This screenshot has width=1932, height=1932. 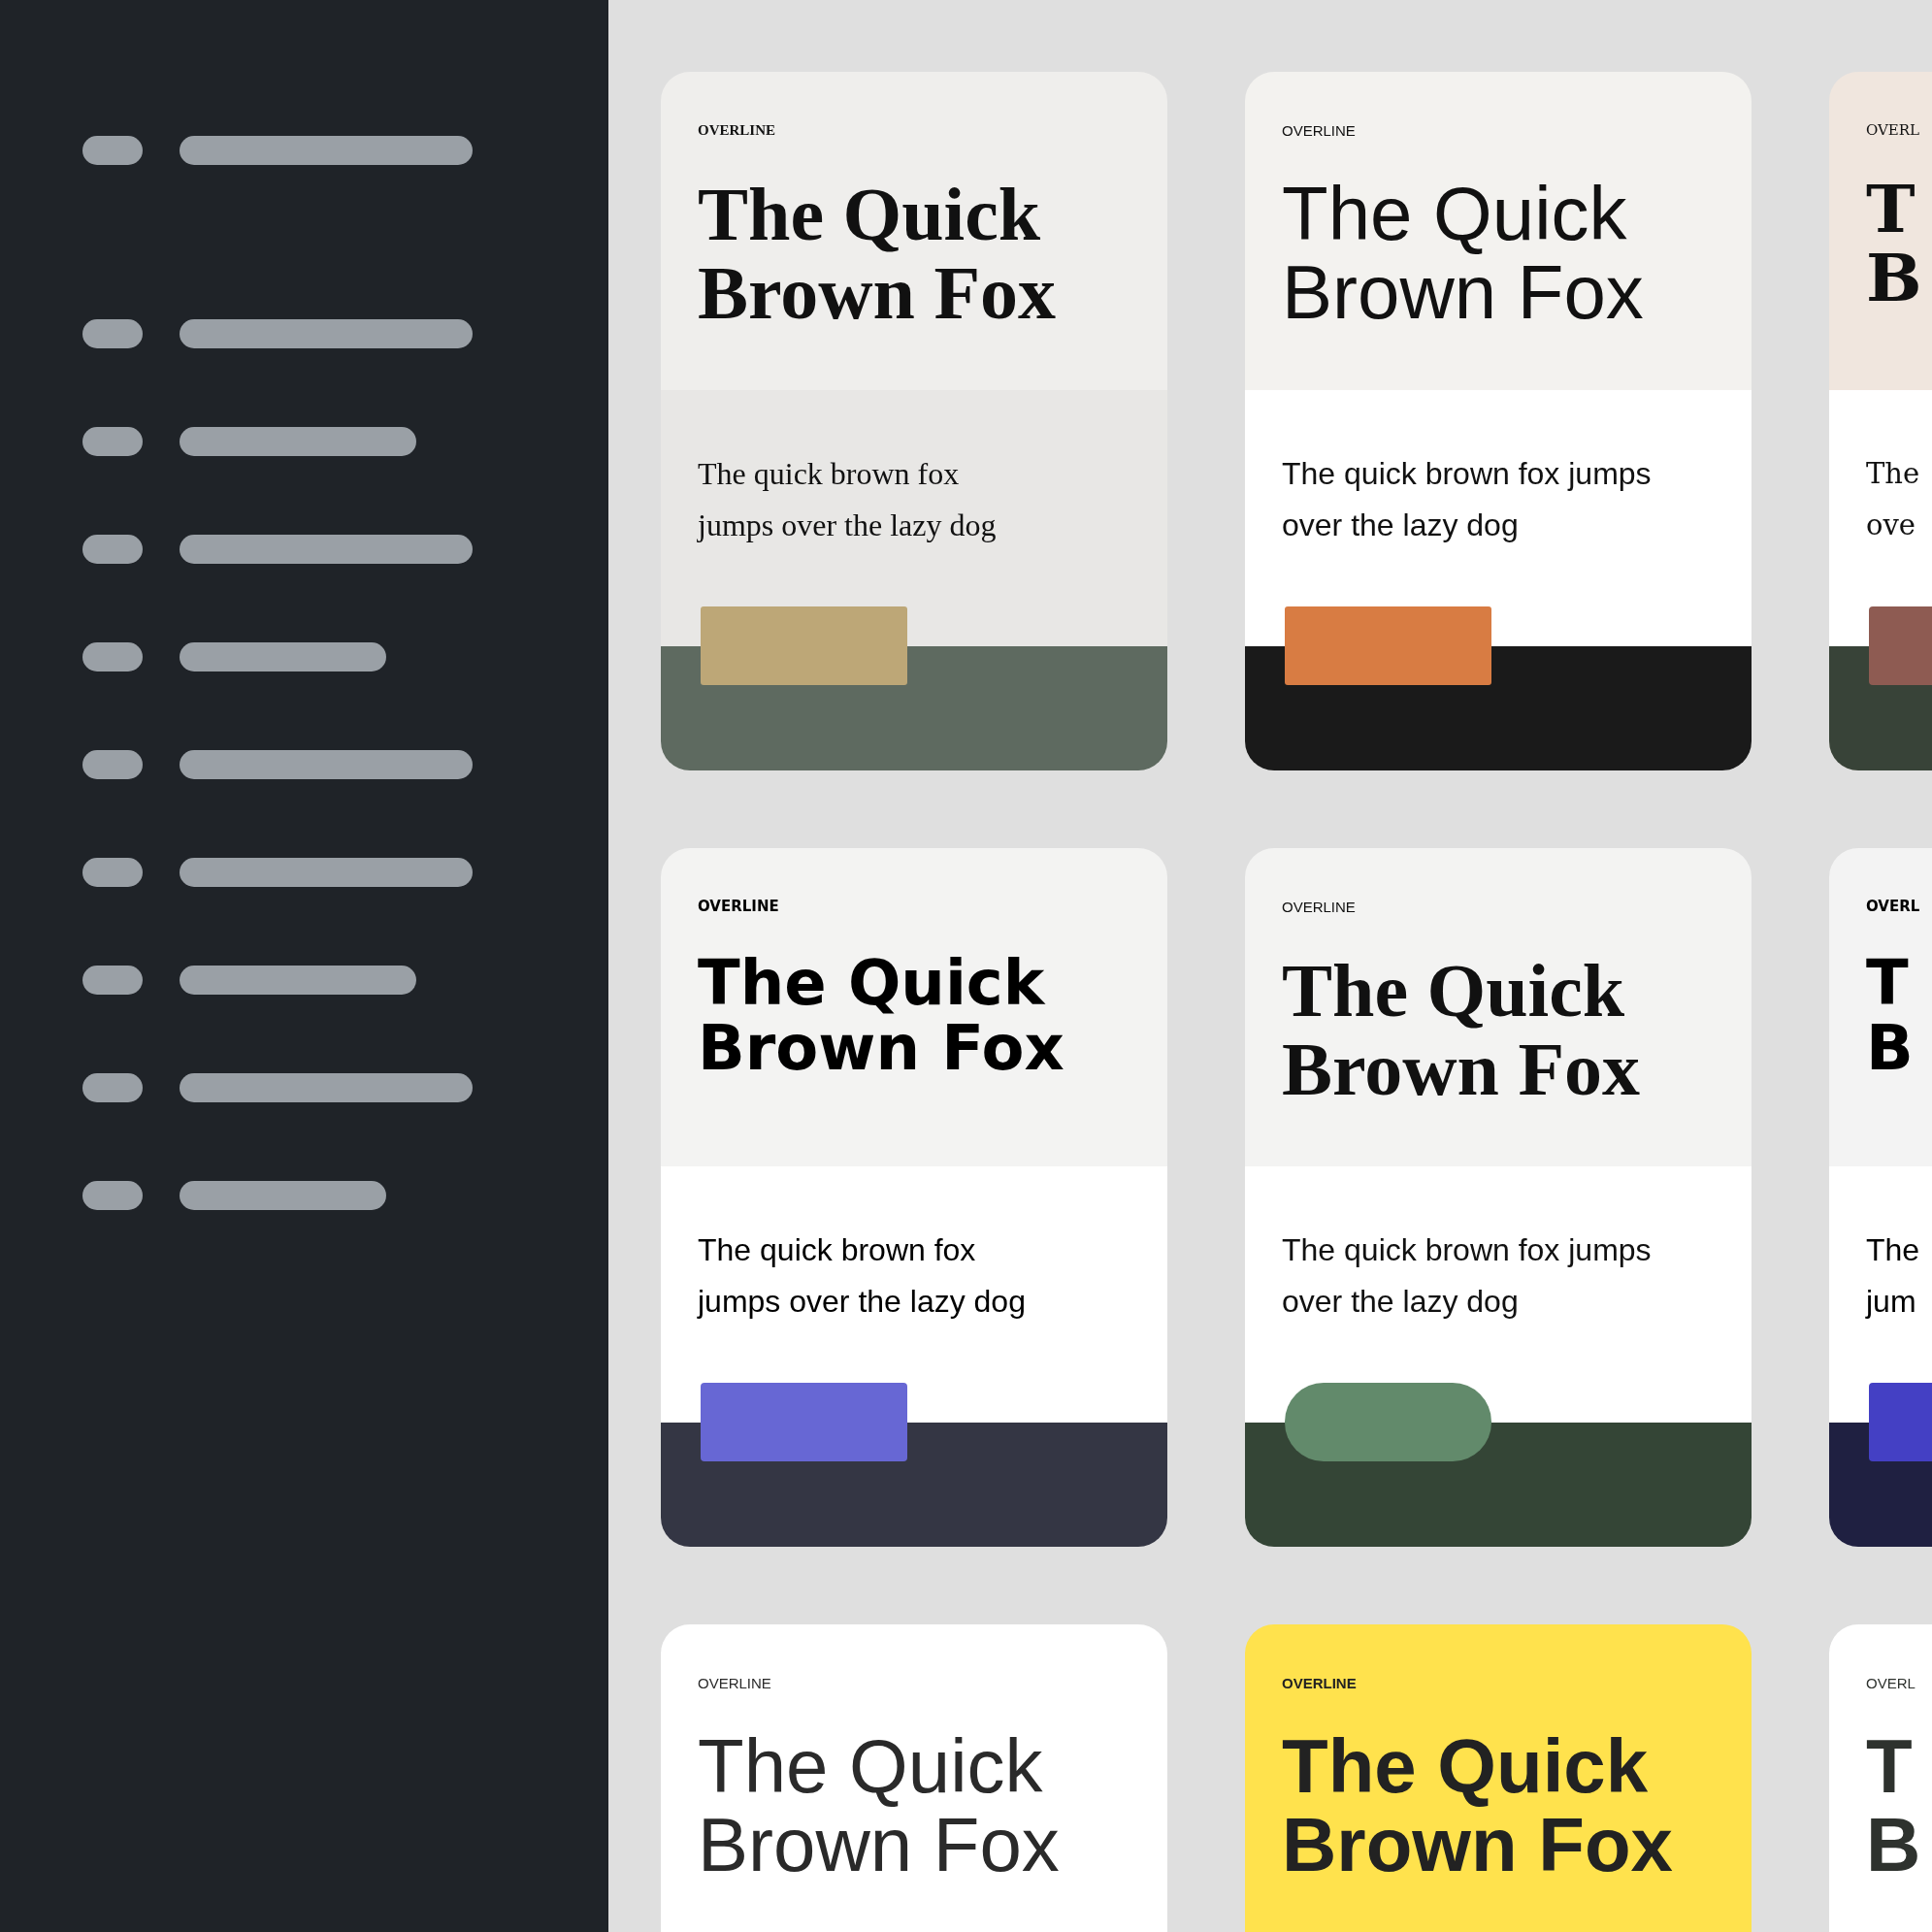 What do you see at coordinates (1893, 499) in the screenshot?
I see `body-text: The ove` at bounding box center [1893, 499].